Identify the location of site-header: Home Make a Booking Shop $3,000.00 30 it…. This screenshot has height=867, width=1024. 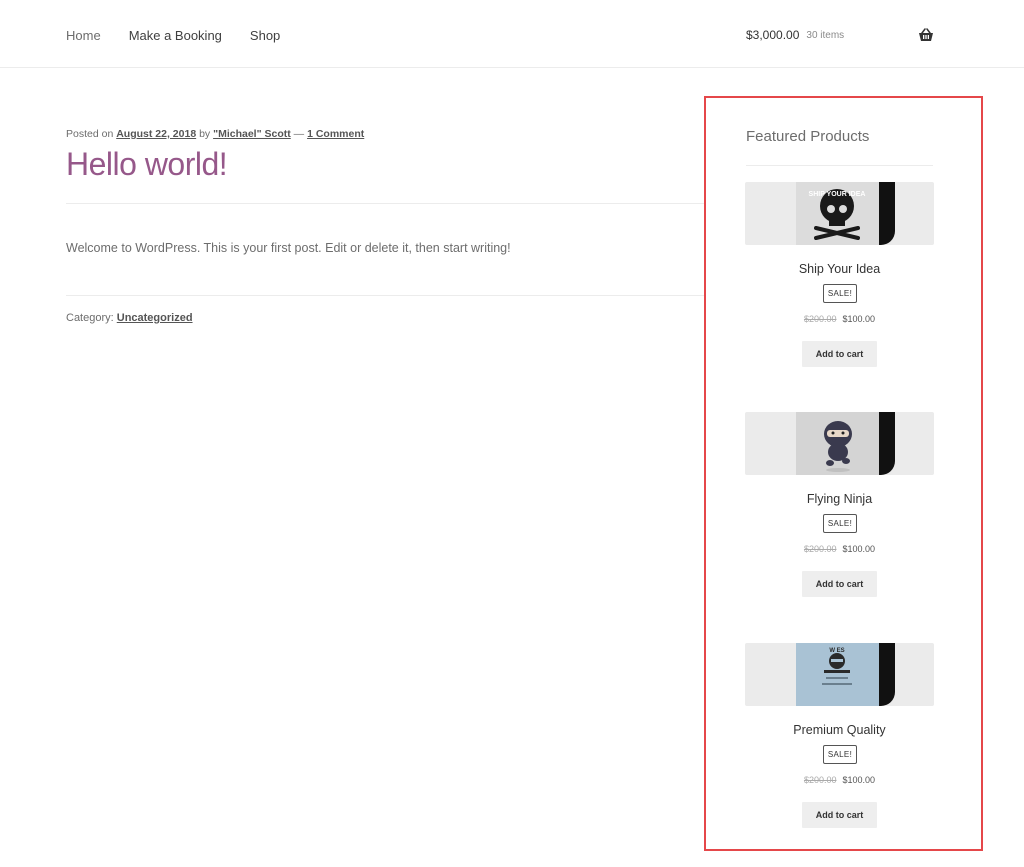
(512, 34).